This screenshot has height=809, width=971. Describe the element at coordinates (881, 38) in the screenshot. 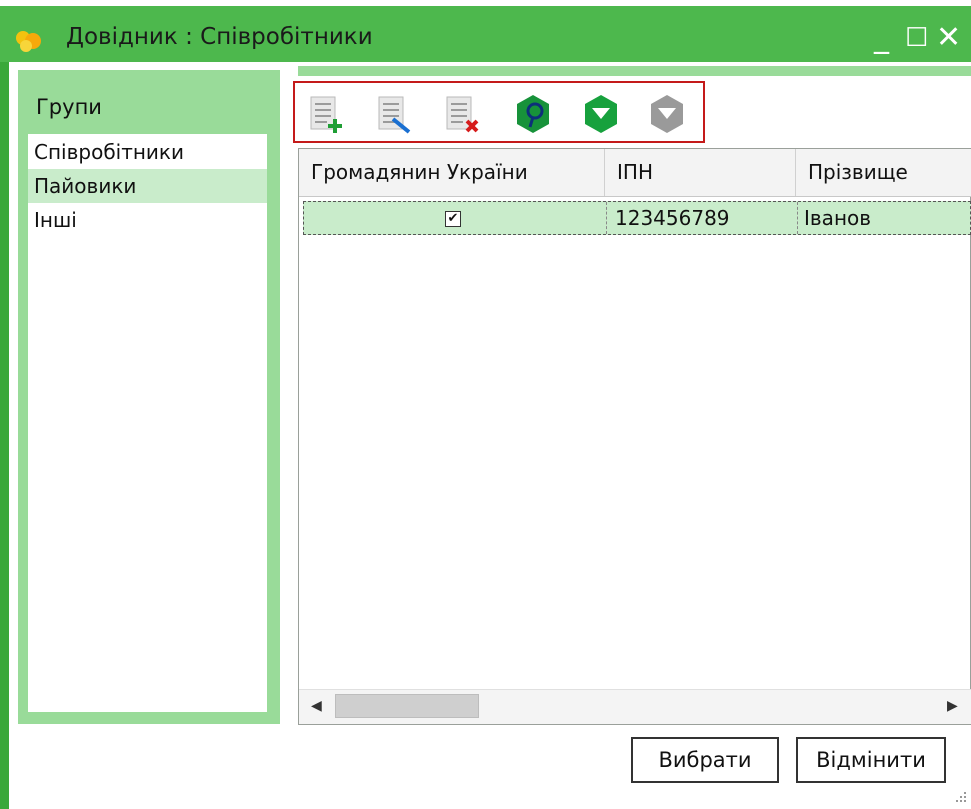

I see `minimize-button: _` at that location.